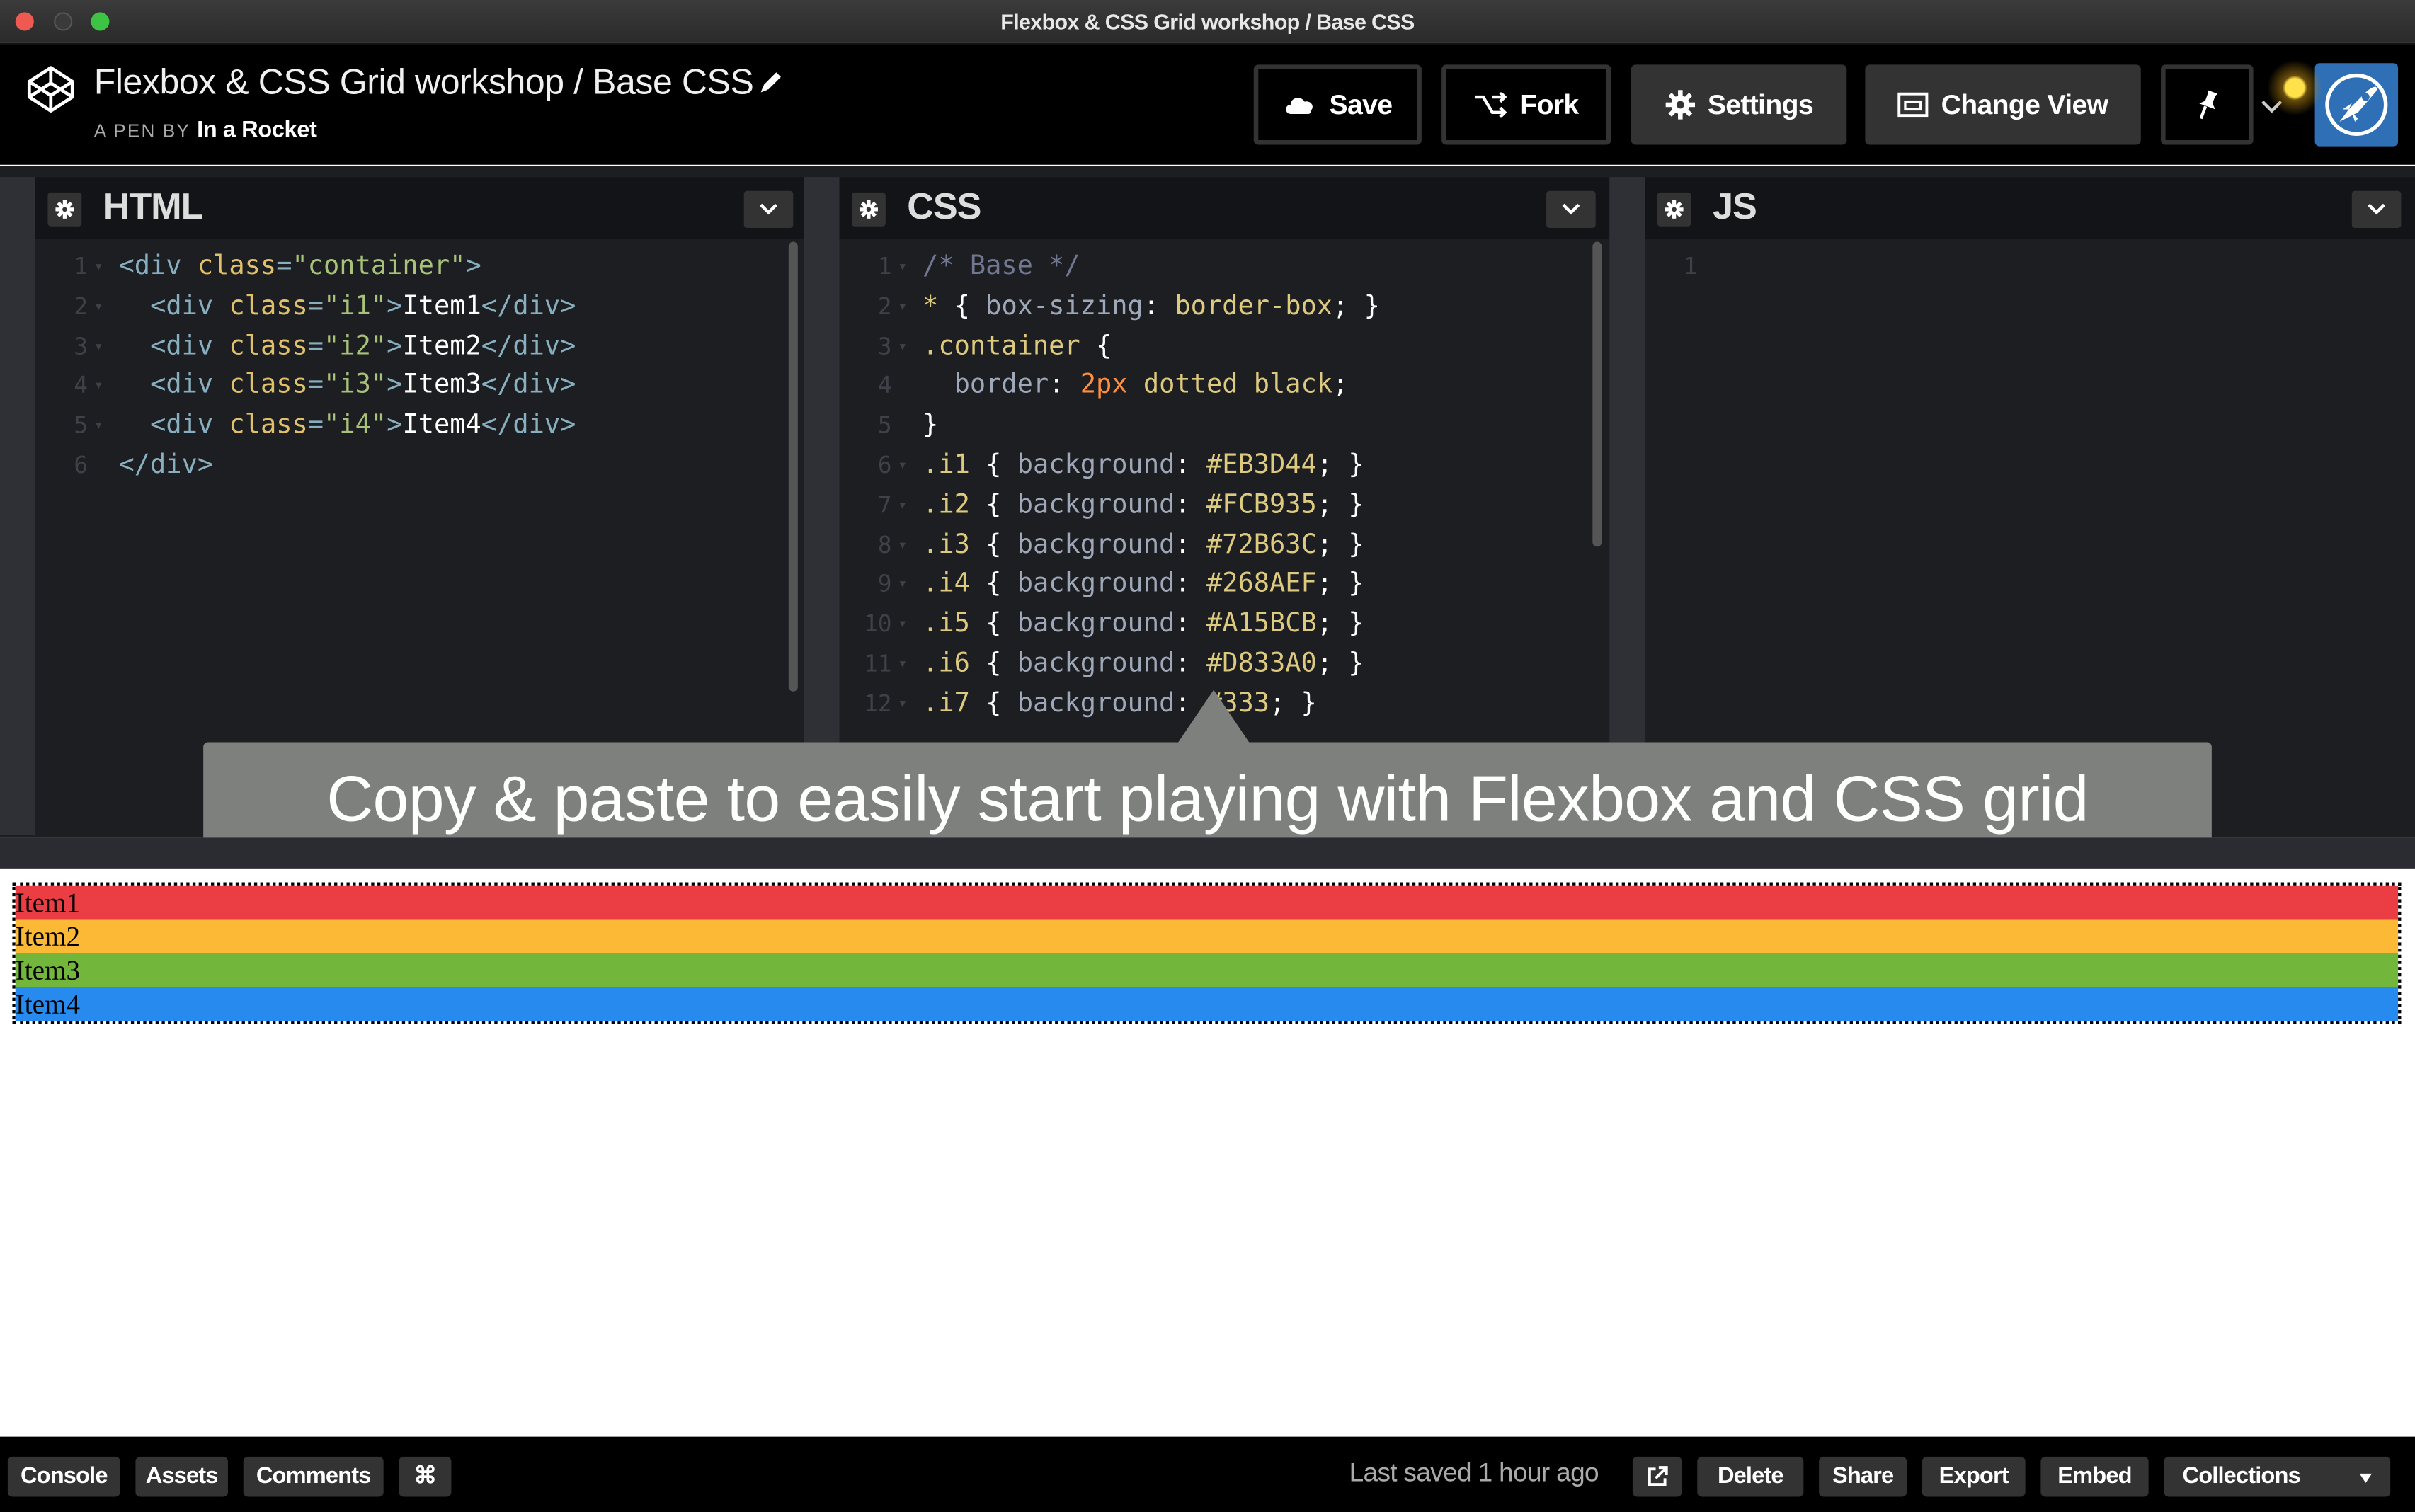  What do you see at coordinates (954, 584) in the screenshot?
I see `code-token: .i4` at bounding box center [954, 584].